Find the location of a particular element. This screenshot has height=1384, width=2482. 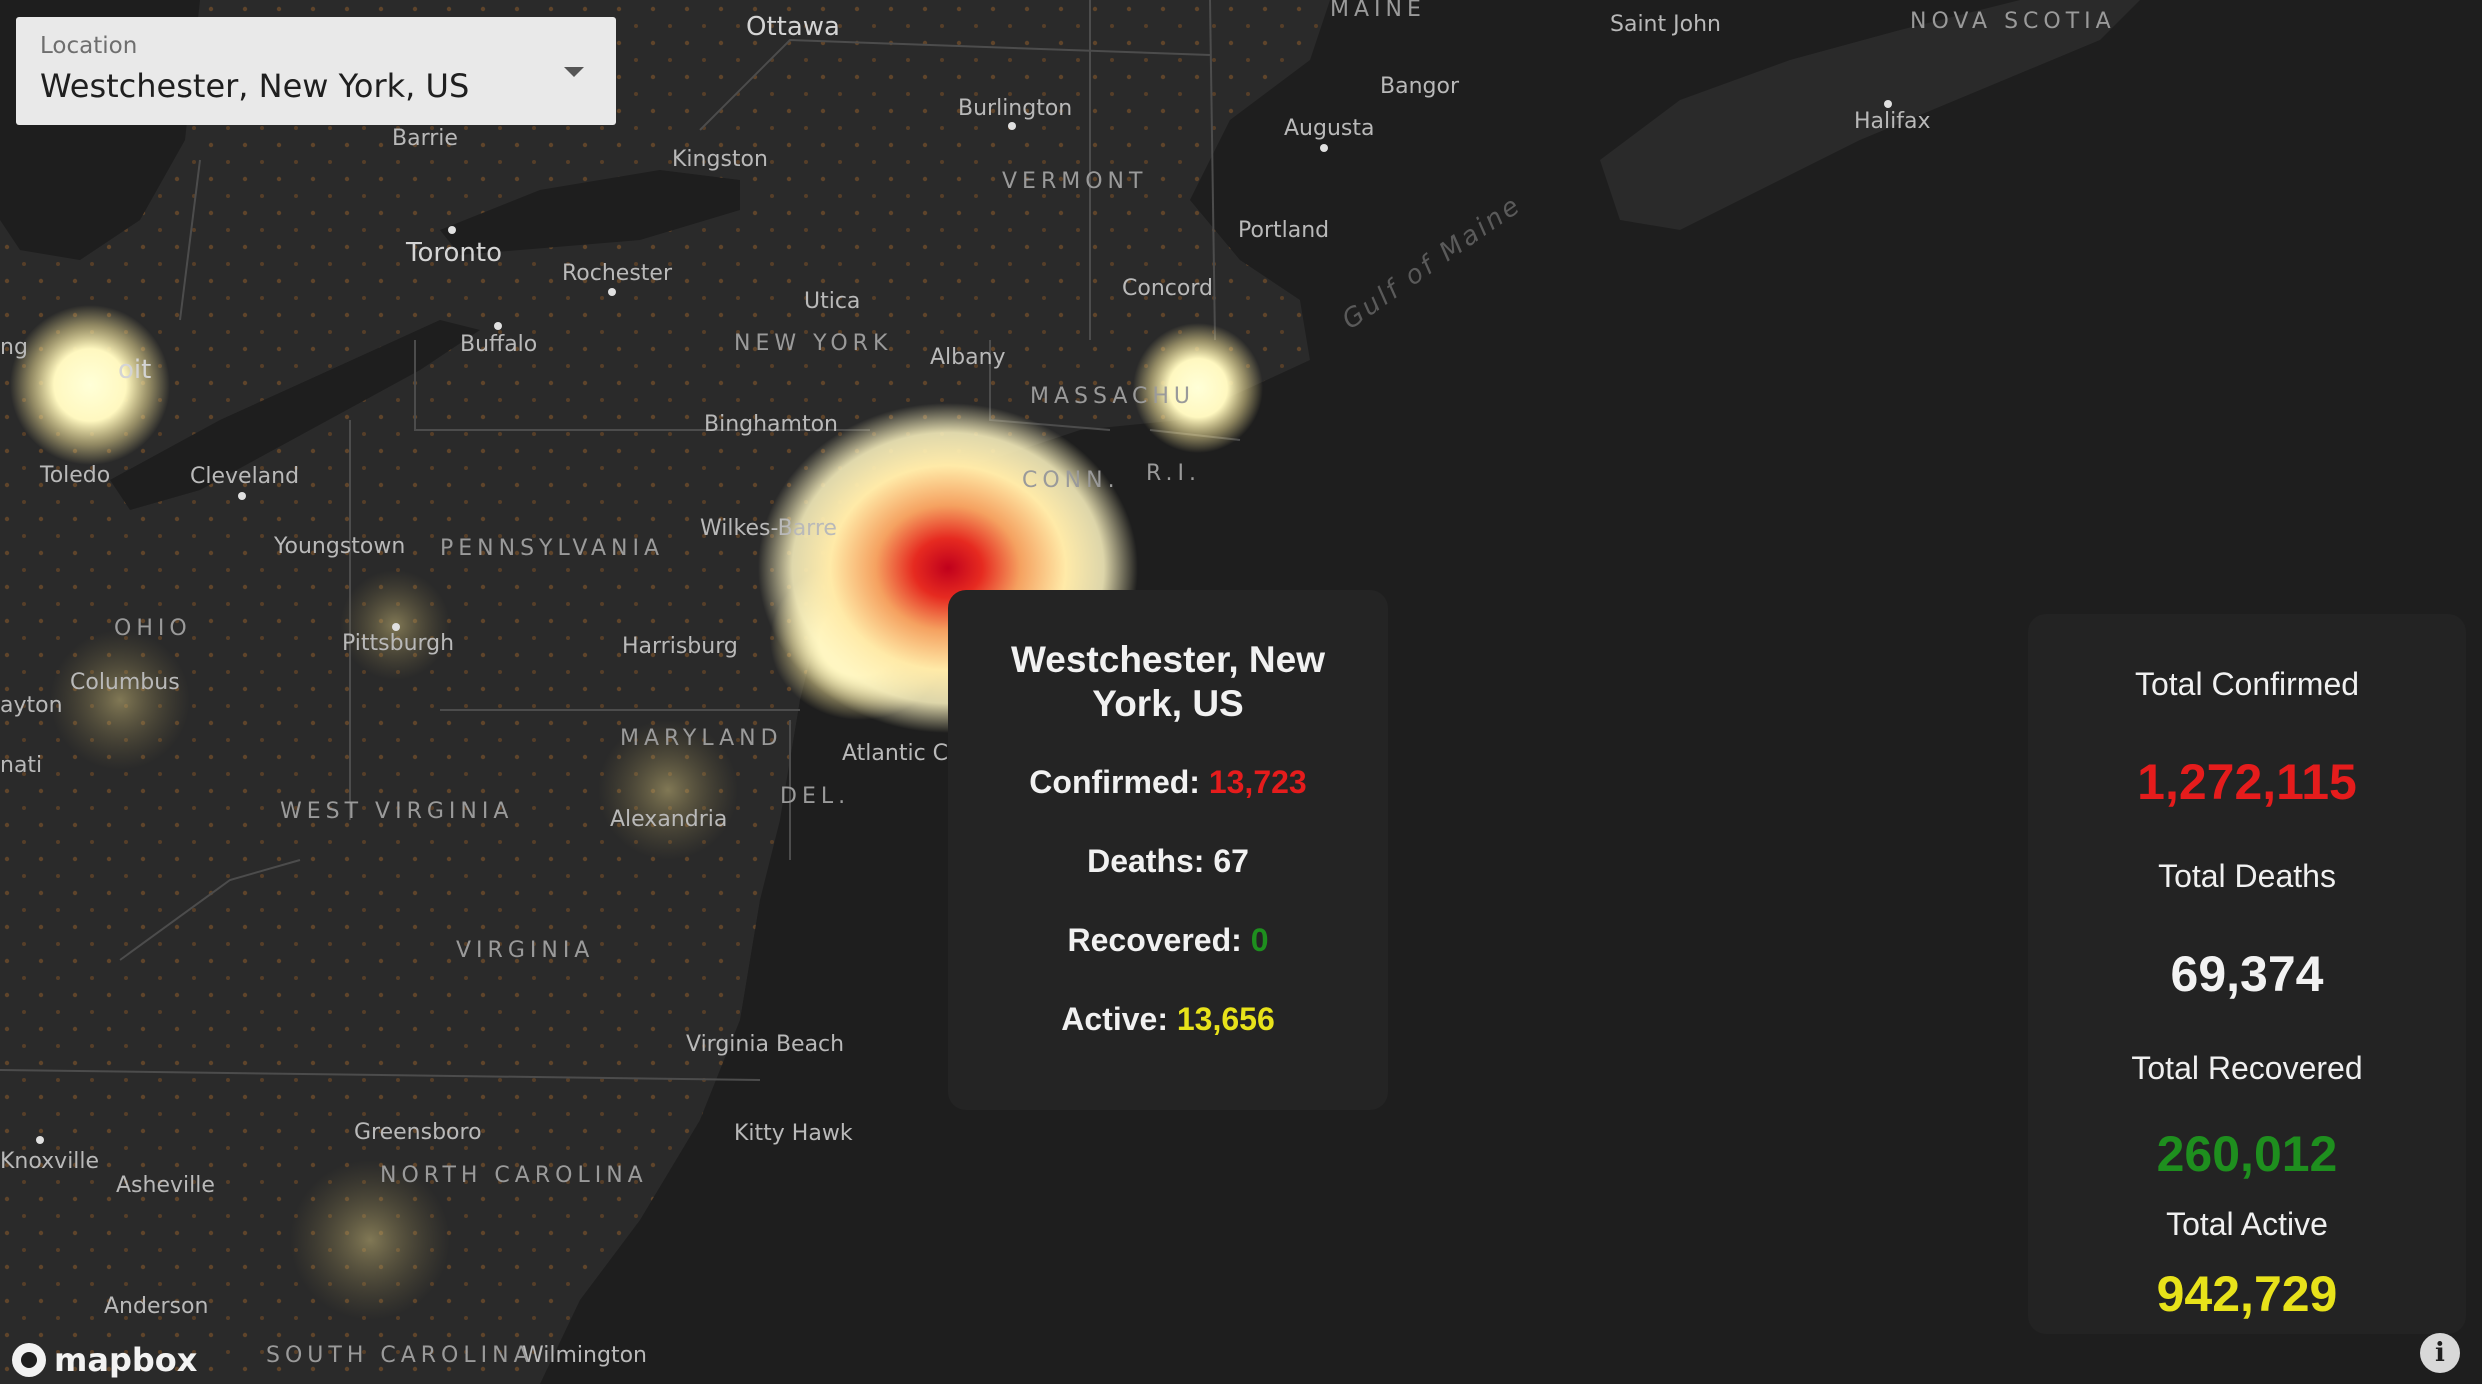

map-label: Buffalo is located at coordinates (498, 344).